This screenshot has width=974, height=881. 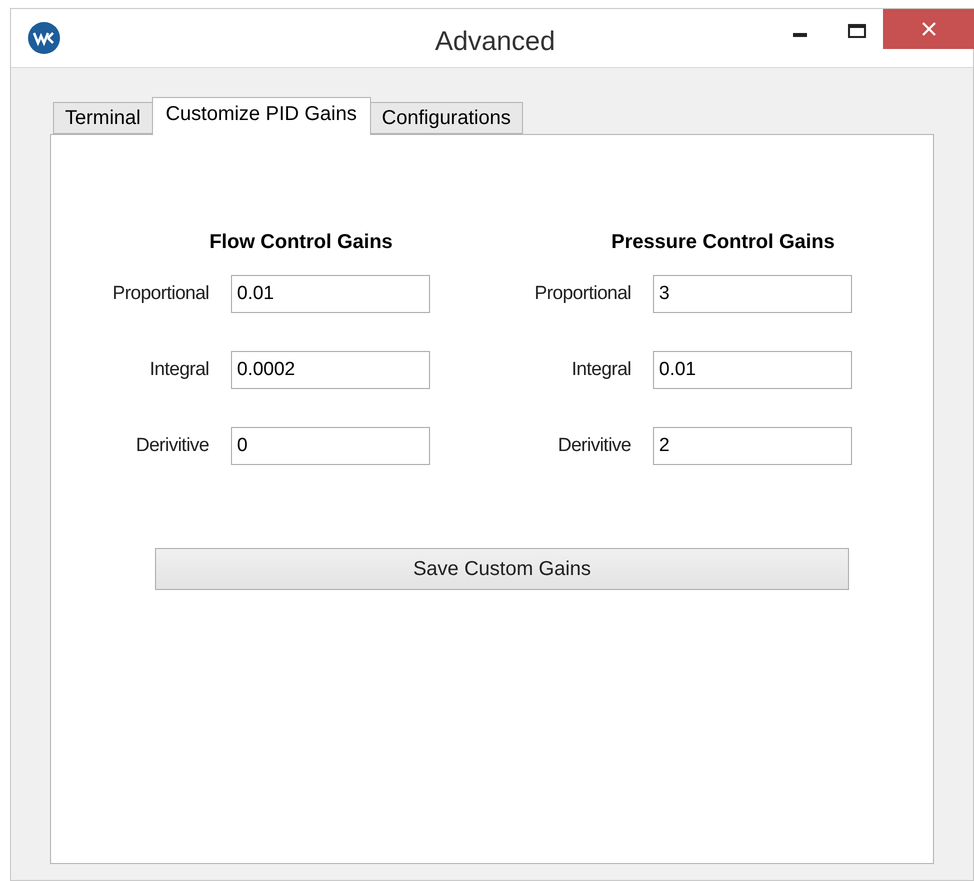 What do you see at coordinates (446, 118) in the screenshot?
I see `tab: Configurations` at bounding box center [446, 118].